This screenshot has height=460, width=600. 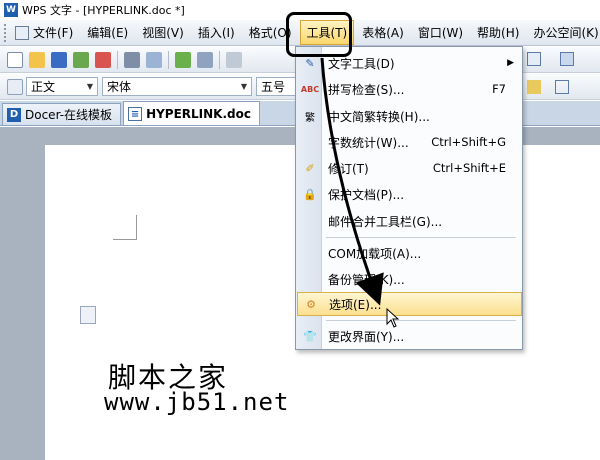 What do you see at coordinates (393, 318) in the screenshot?
I see `mouse-cursor-icon` at bounding box center [393, 318].